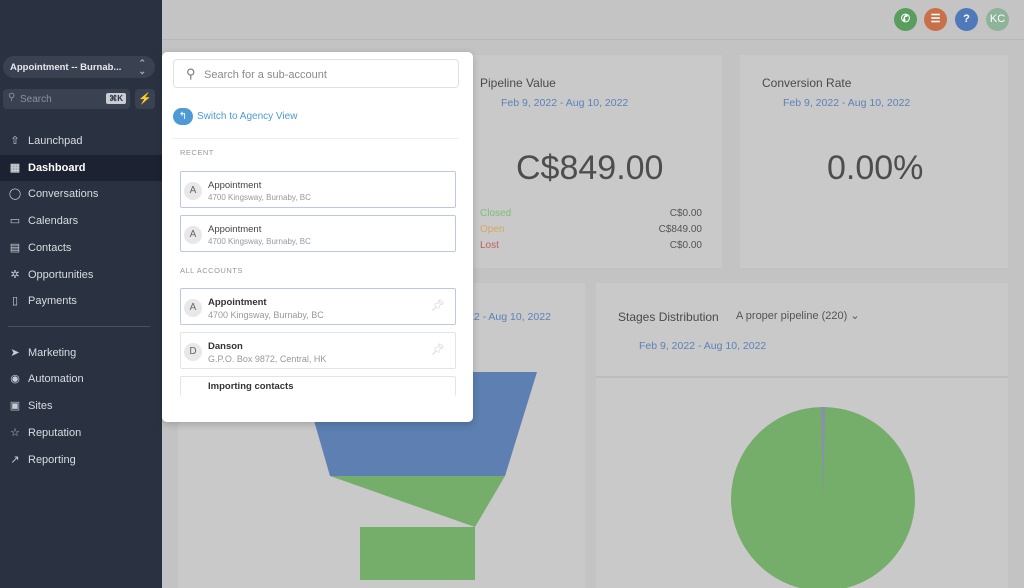  I want to click on sidebar-item-label: Sites, so click(40, 406).